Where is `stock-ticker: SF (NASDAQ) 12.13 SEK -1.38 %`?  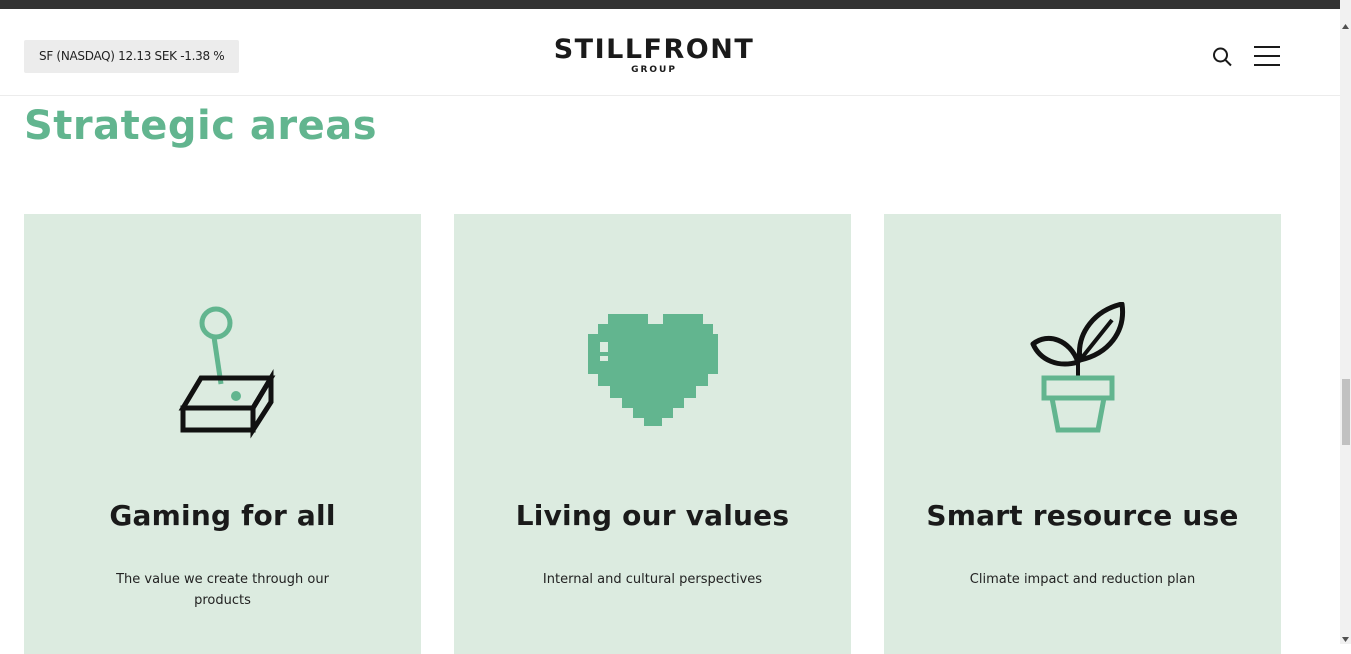 stock-ticker: SF (NASDAQ) 12.13 SEK -1.38 % is located at coordinates (132, 56).